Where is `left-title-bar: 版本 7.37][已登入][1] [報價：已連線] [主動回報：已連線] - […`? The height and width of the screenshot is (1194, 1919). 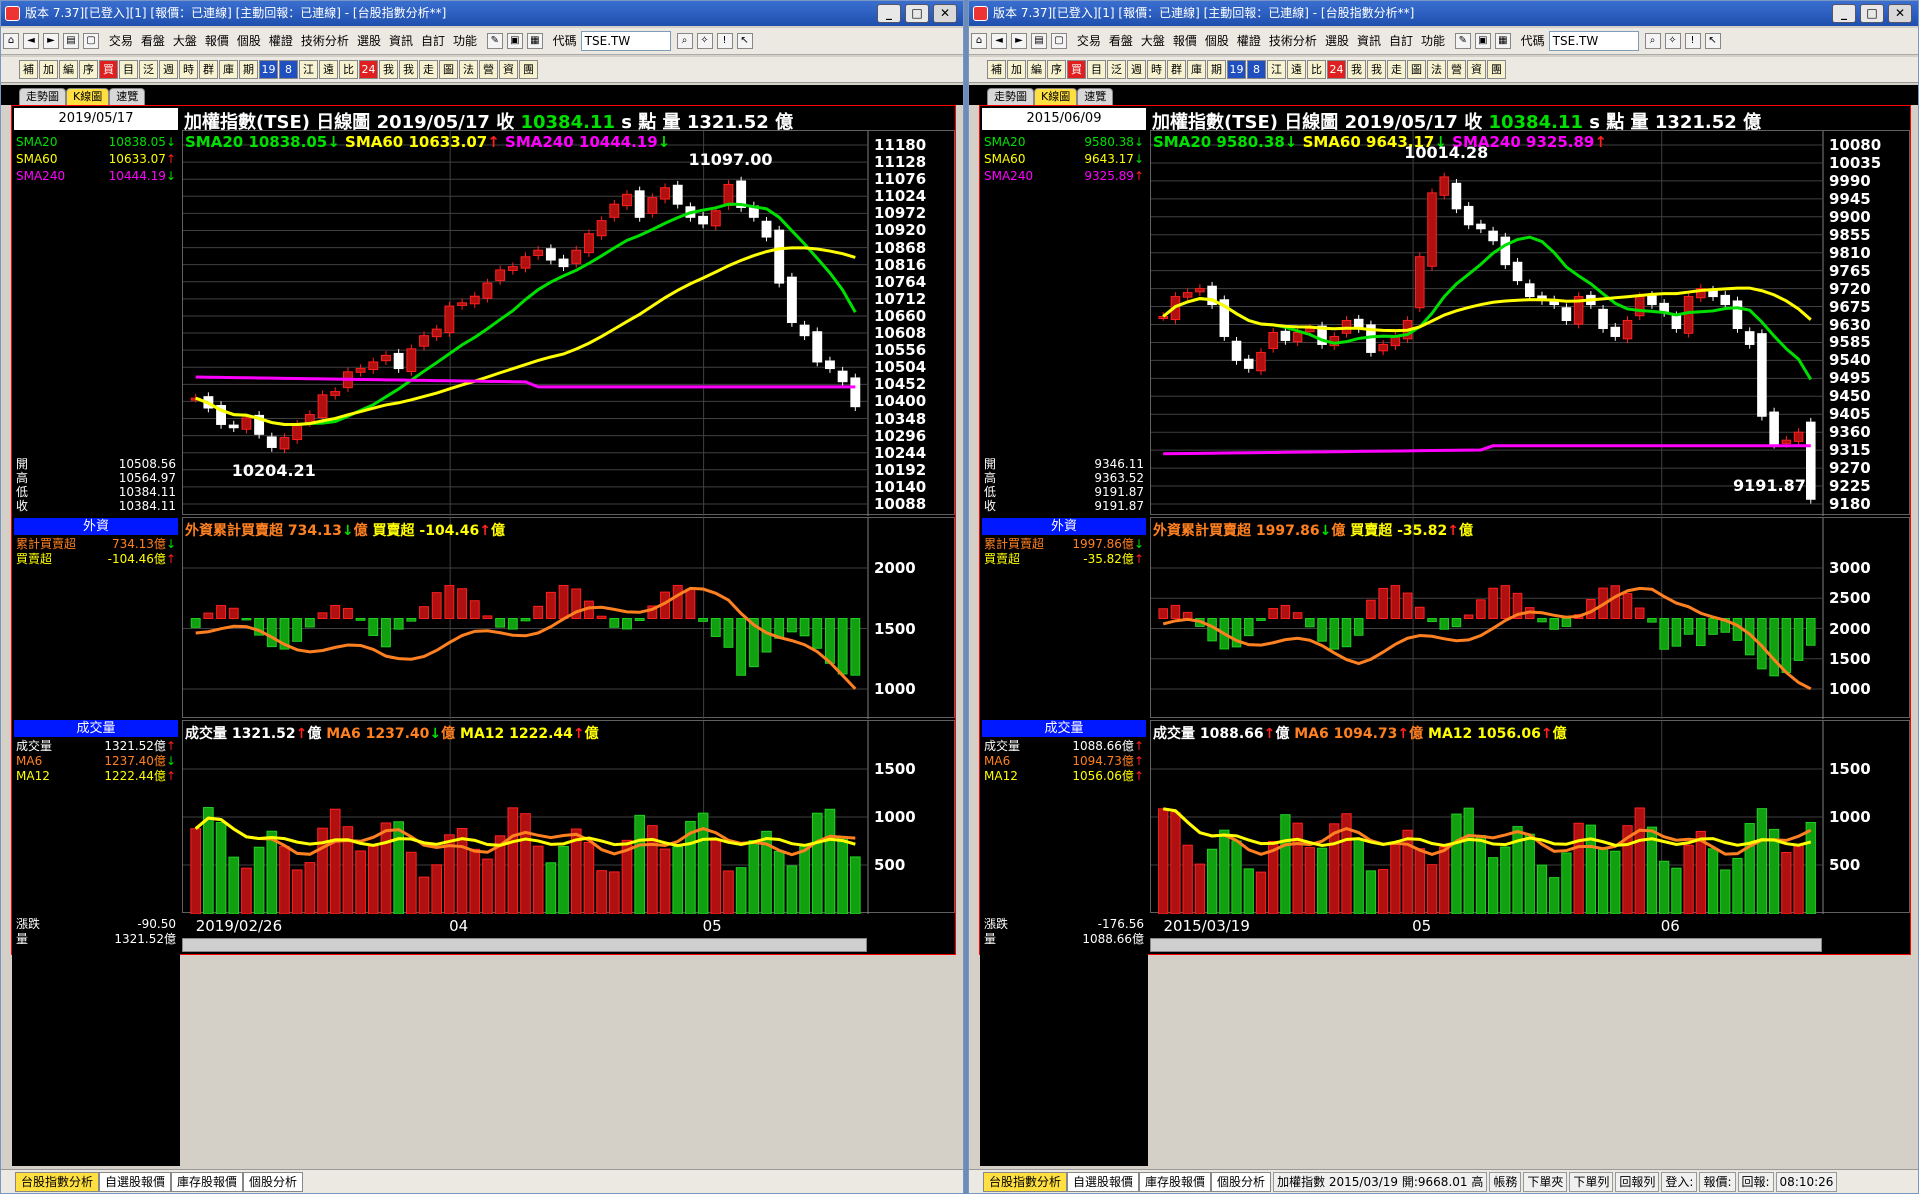
left-title-bar: 版本 7.37][已登入][1] [報價：已連線] [主動回報：已連線] - [… is located at coordinates (482, 13).